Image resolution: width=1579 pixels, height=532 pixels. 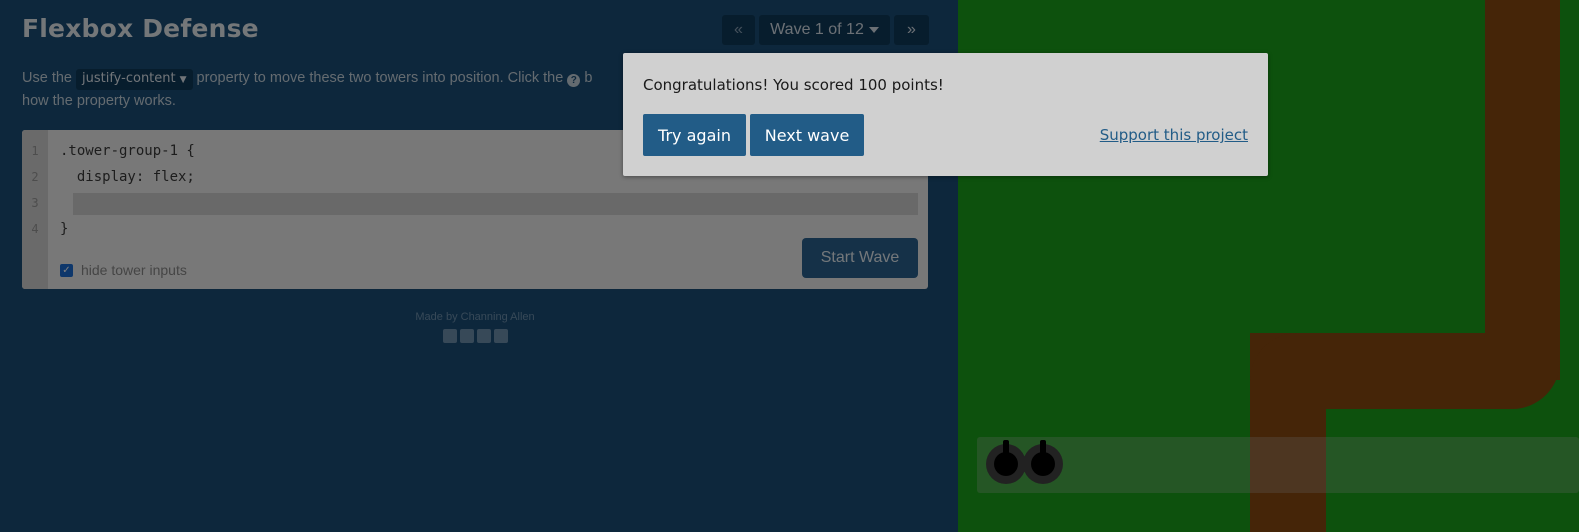 I want to click on support-project-link: Support this project, so click(x=1174, y=135).